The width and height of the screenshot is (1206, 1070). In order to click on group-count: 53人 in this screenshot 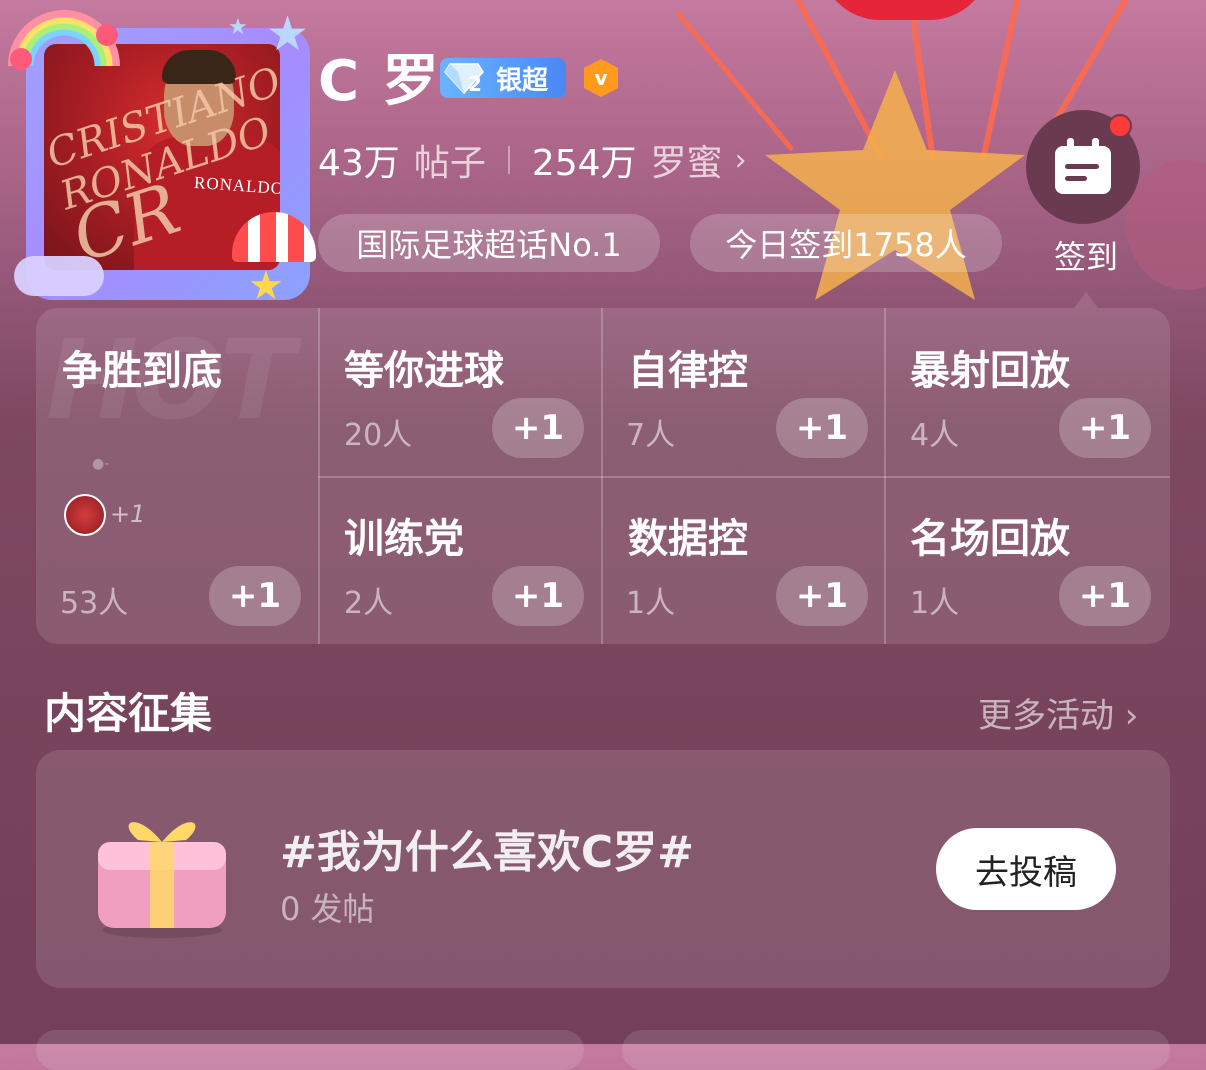, I will do `click(94, 603)`.